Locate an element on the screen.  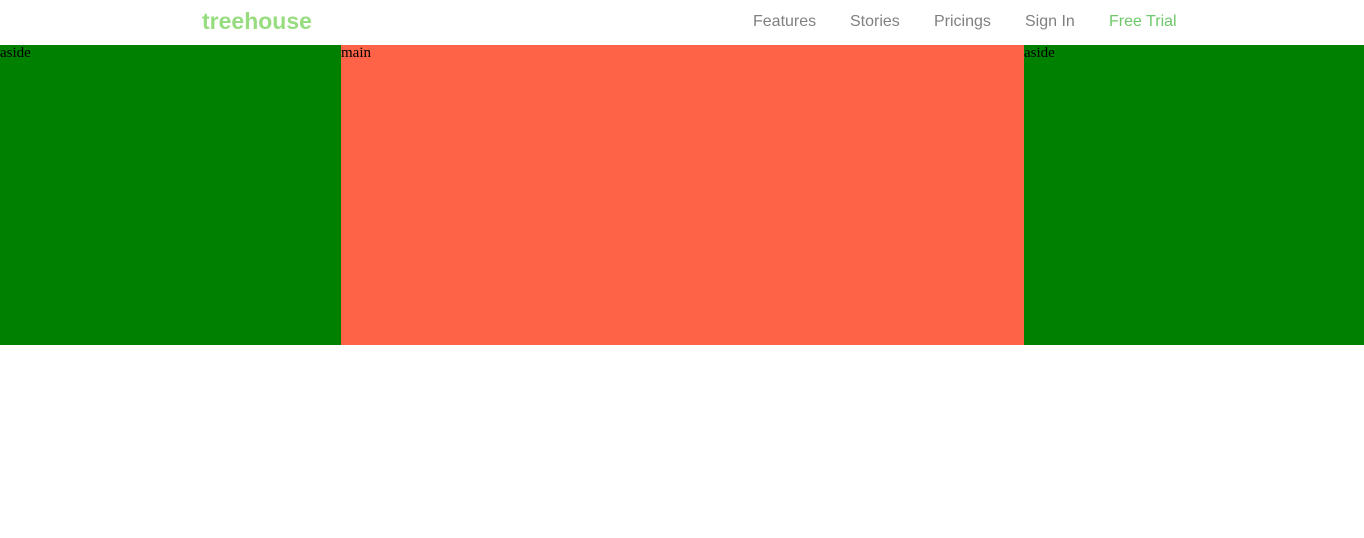
nav-link-pricings: Pricings is located at coordinates (962, 22).